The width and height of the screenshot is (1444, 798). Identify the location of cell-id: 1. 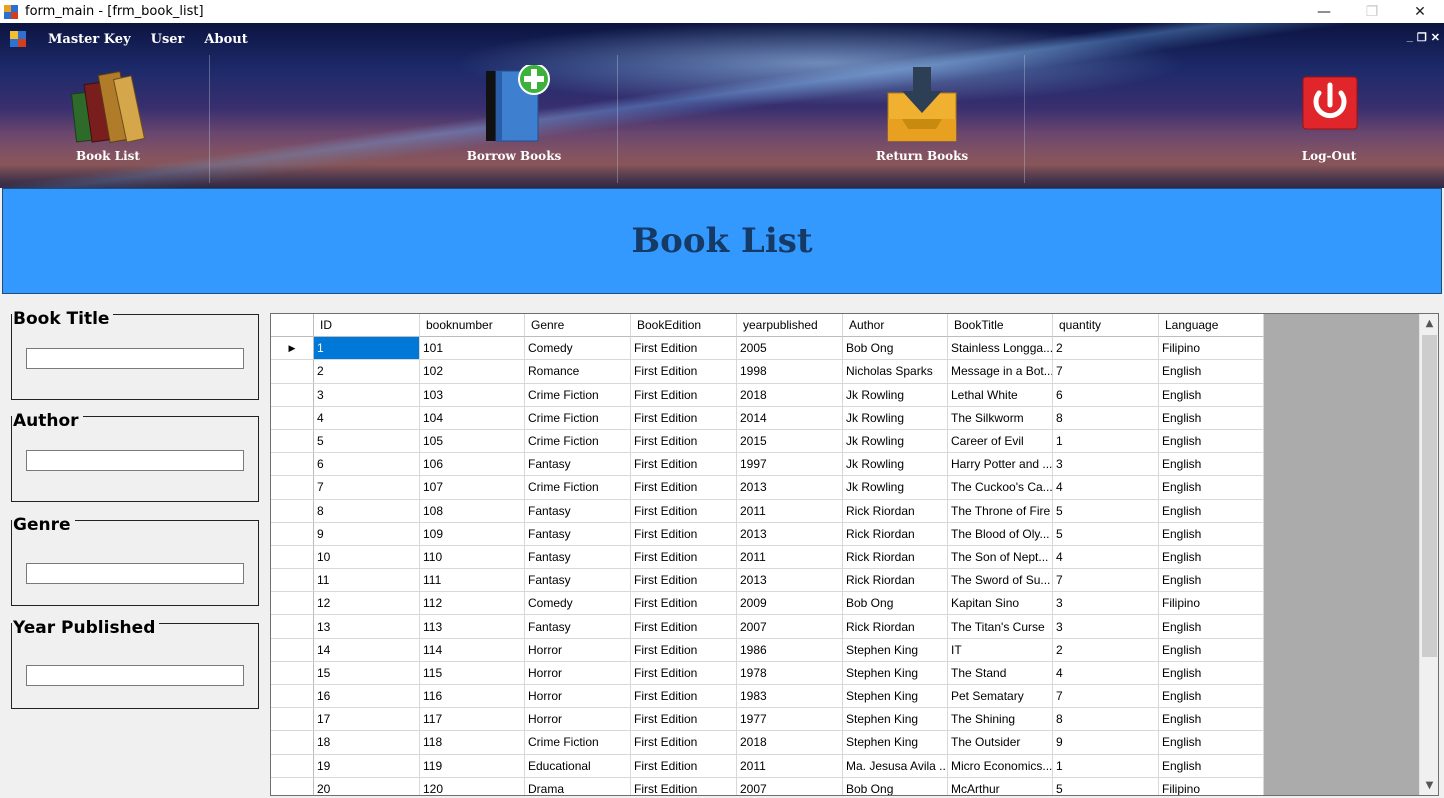
(367, 349).